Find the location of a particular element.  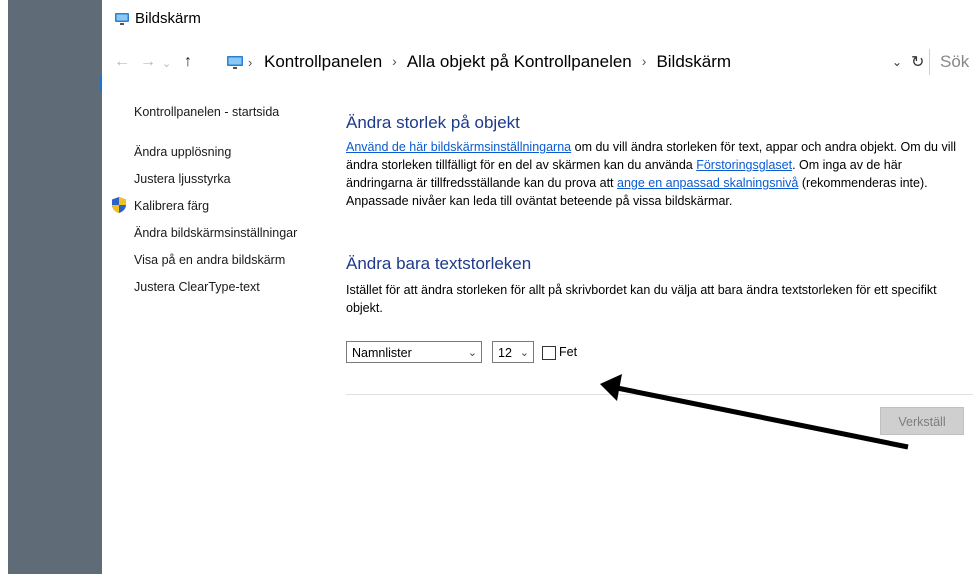

breadcrumb-item: Kontrollpanelen is located at coordinates (323, 62).